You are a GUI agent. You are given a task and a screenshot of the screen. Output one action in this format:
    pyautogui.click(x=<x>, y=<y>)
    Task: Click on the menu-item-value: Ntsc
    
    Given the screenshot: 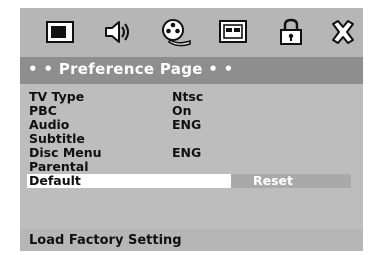 What is the action you would take?
    pyautogui.click(x=188, y=96)
    